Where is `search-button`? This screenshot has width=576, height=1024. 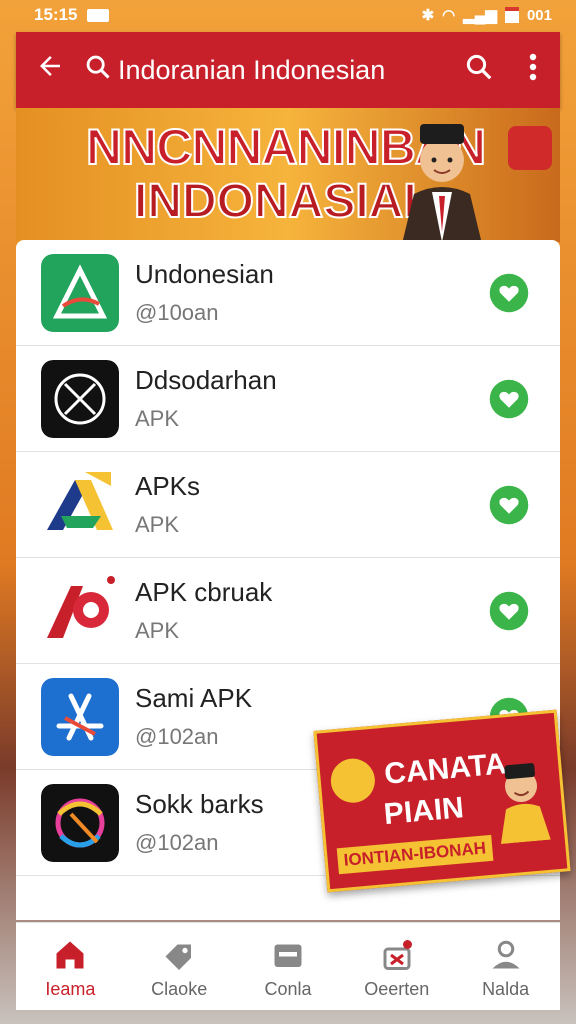 search-button is located at coordinates (479, 70).